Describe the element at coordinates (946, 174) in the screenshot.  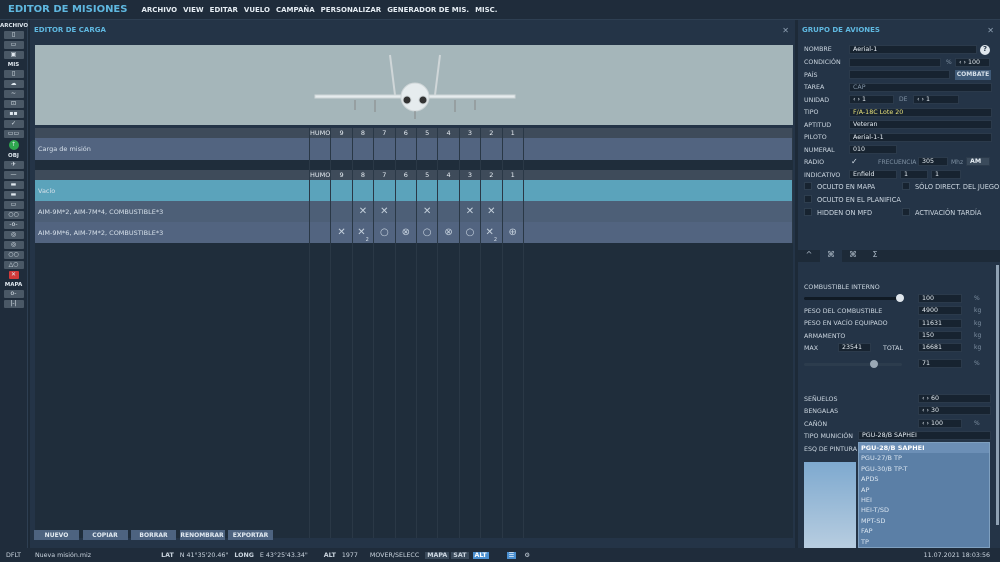
I see `callsign-number-2: 1` at that location.